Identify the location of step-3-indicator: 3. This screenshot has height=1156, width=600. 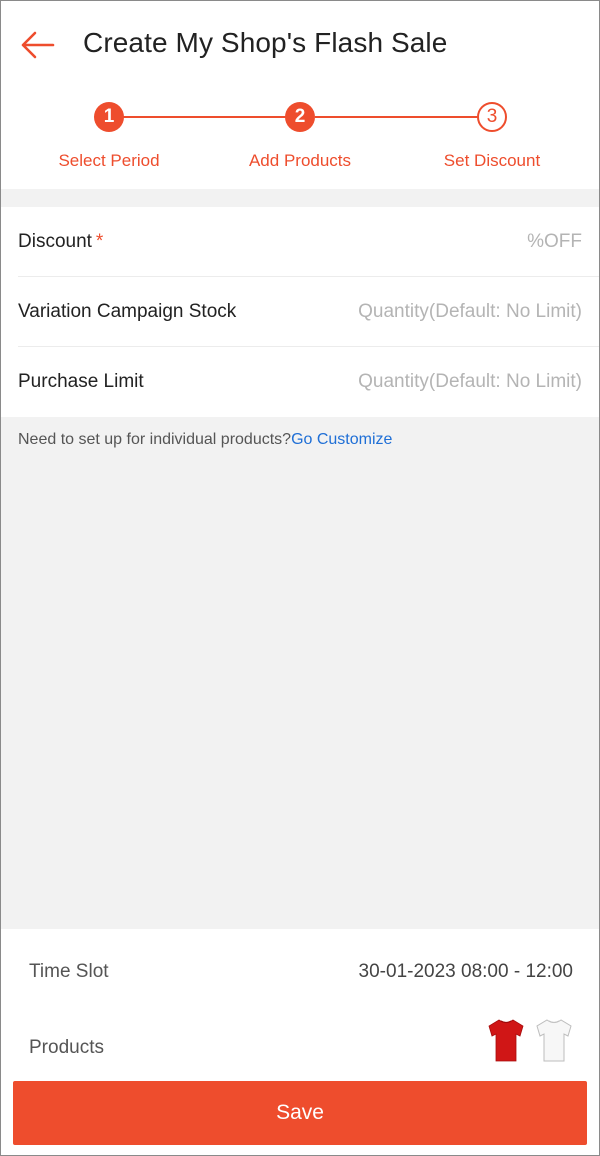
(492, 117).